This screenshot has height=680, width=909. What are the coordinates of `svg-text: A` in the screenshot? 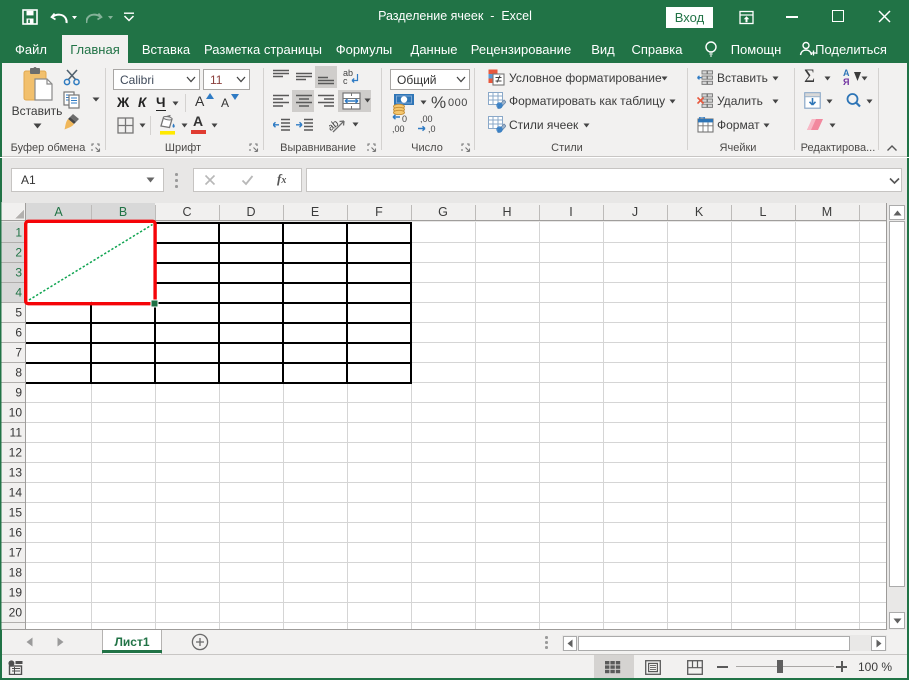 It's located at (58, 212).